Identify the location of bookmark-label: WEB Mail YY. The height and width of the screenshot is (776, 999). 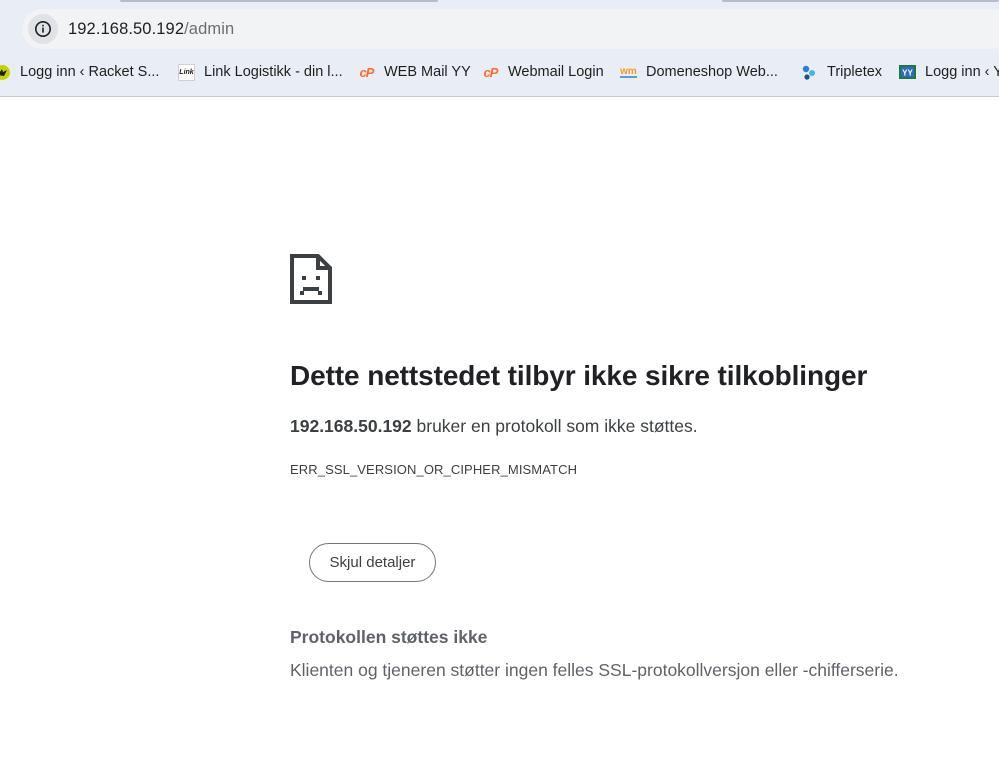
(427, 72).